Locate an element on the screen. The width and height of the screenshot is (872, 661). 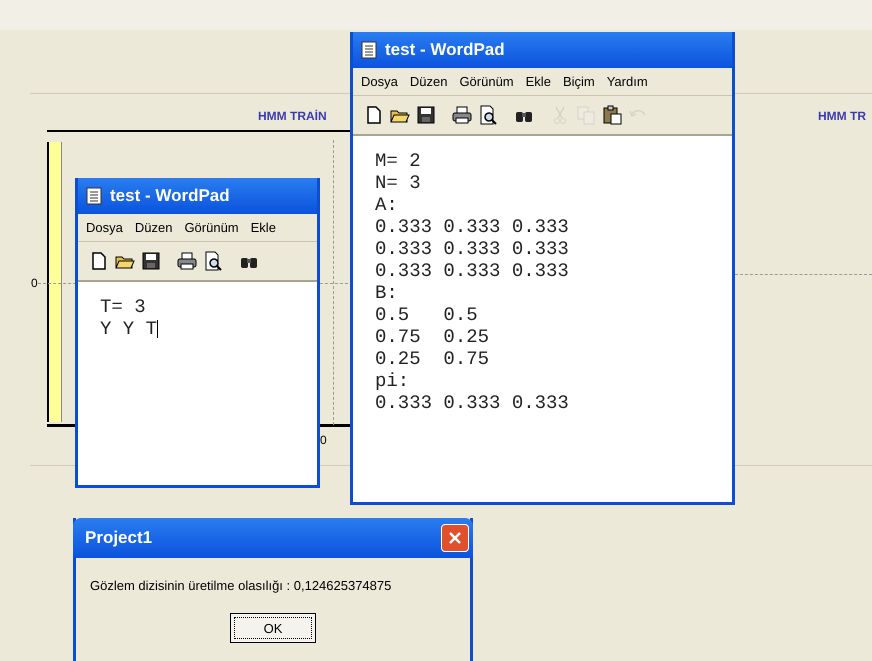
chart-title: HMM TR is located at coordinates (842, 116).